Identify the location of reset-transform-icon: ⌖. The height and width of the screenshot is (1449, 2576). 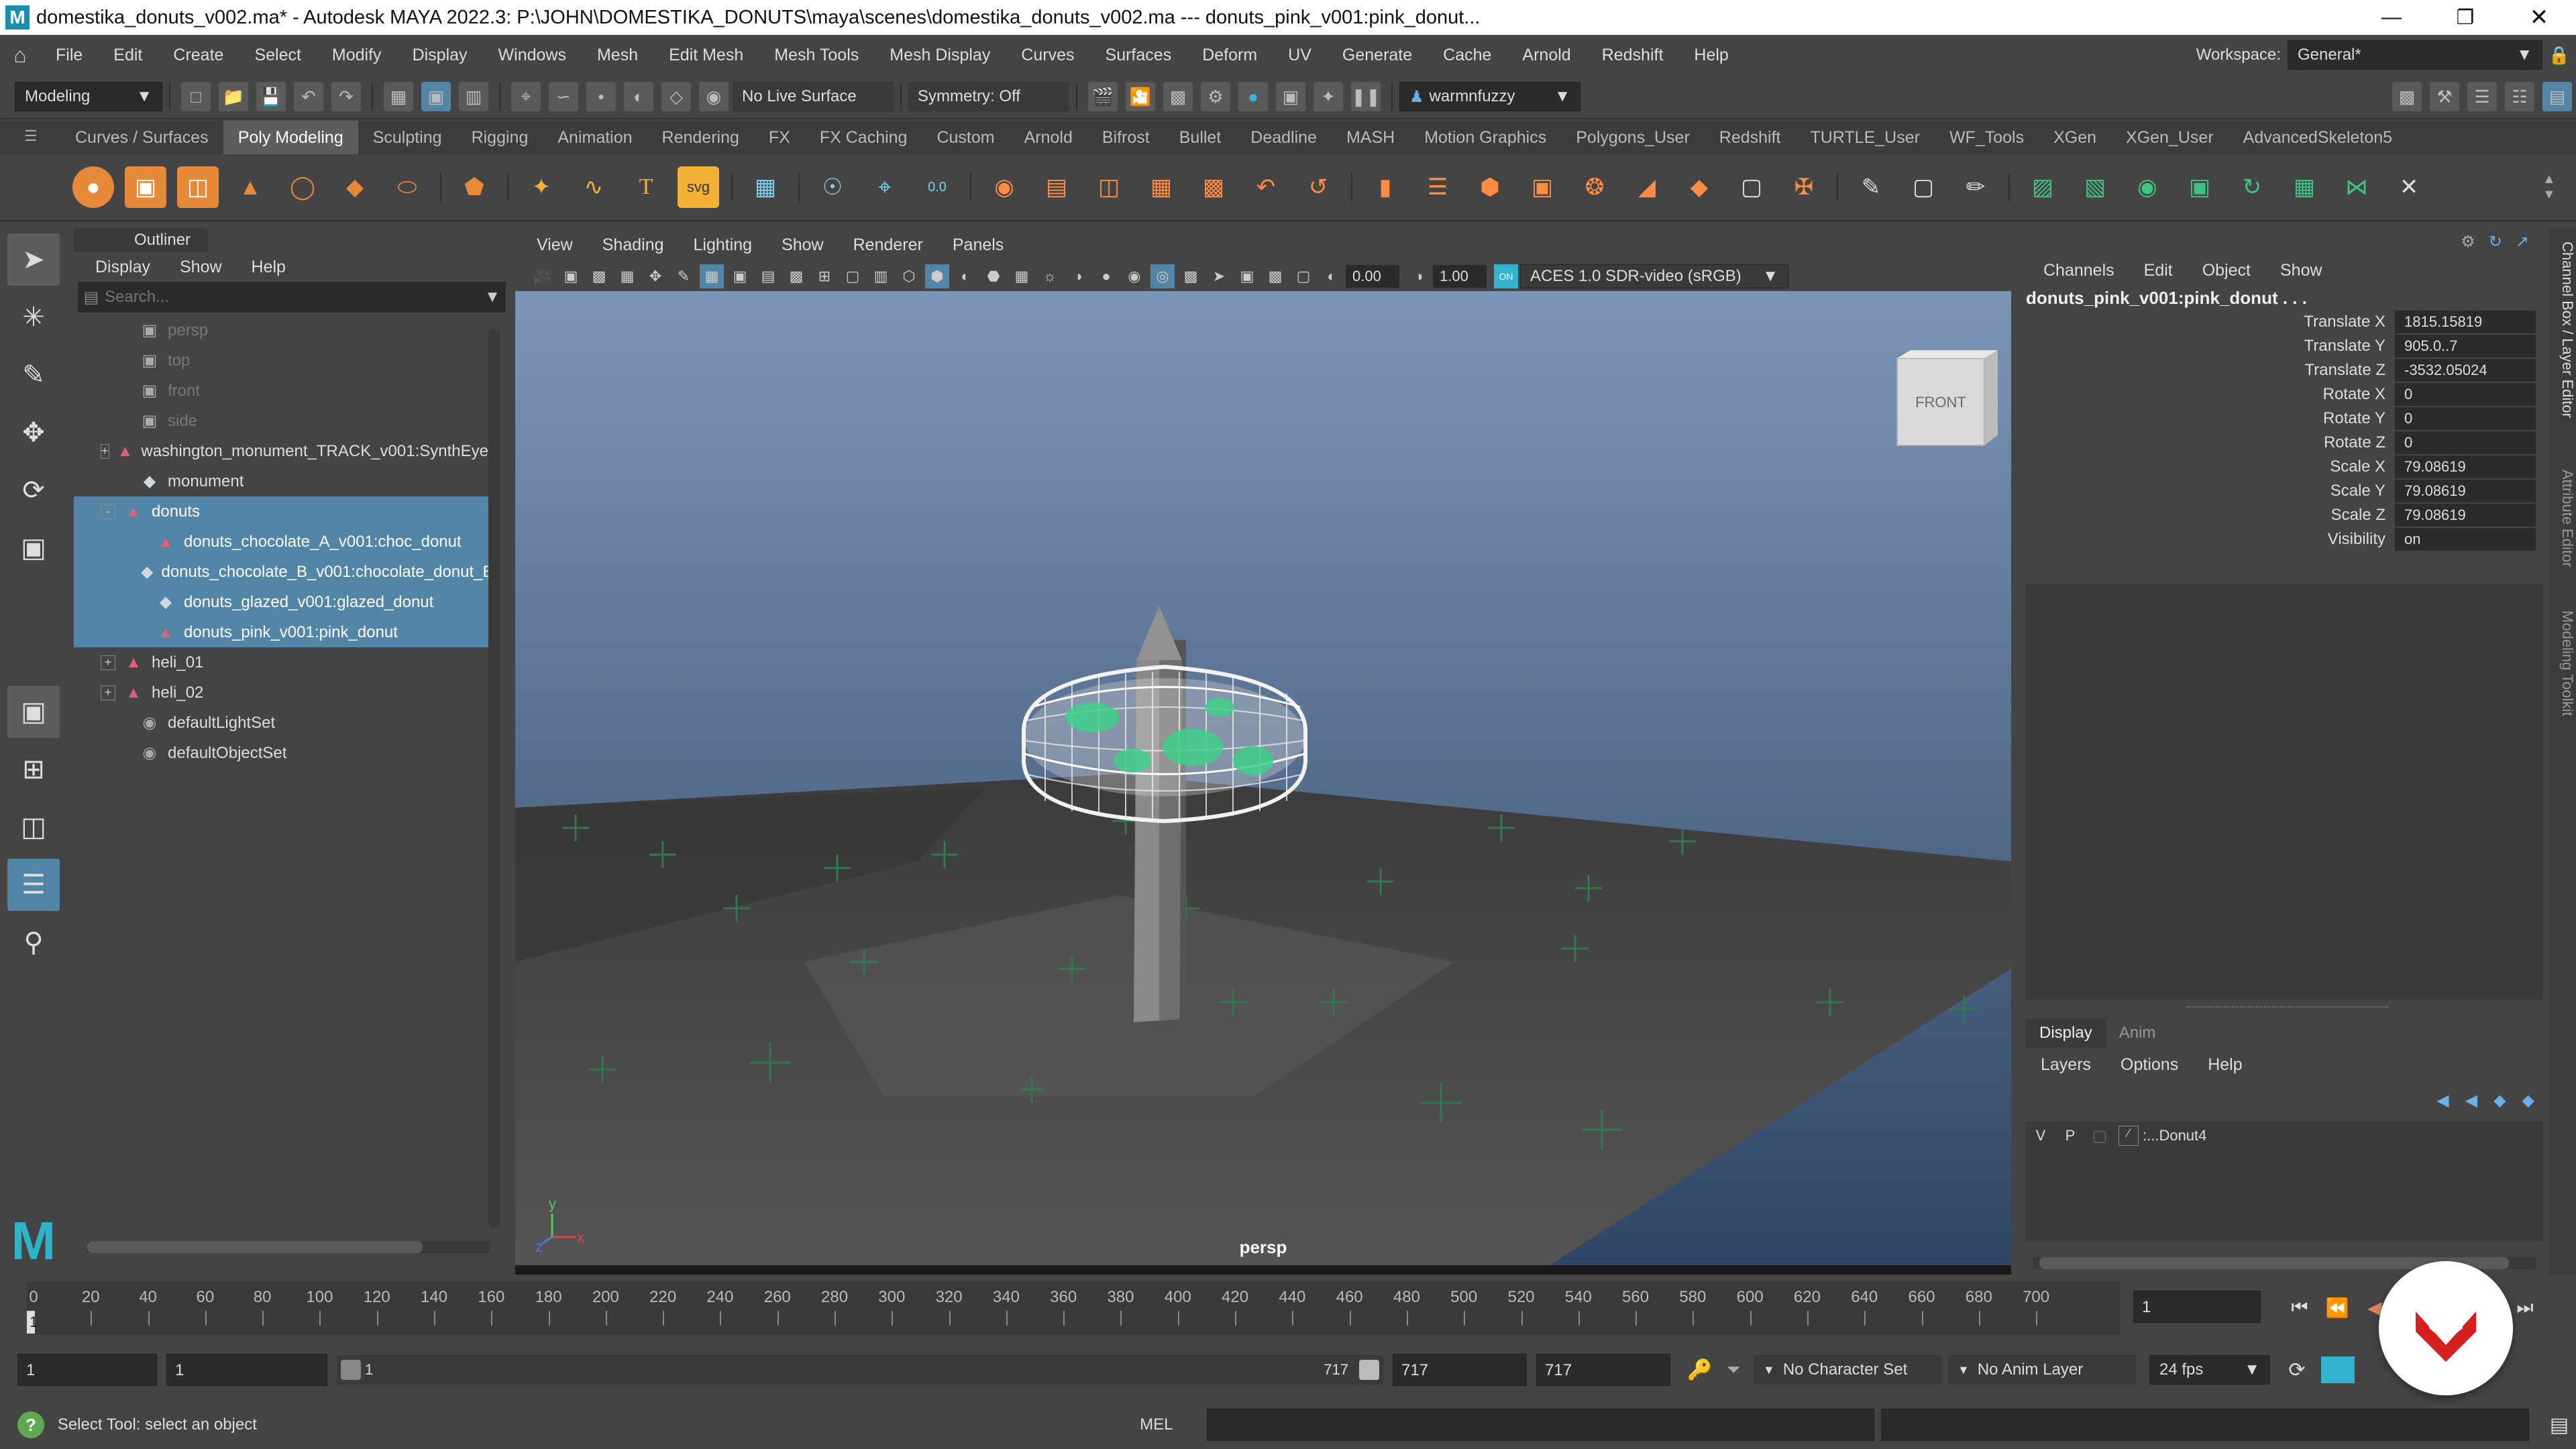
(885, 187).